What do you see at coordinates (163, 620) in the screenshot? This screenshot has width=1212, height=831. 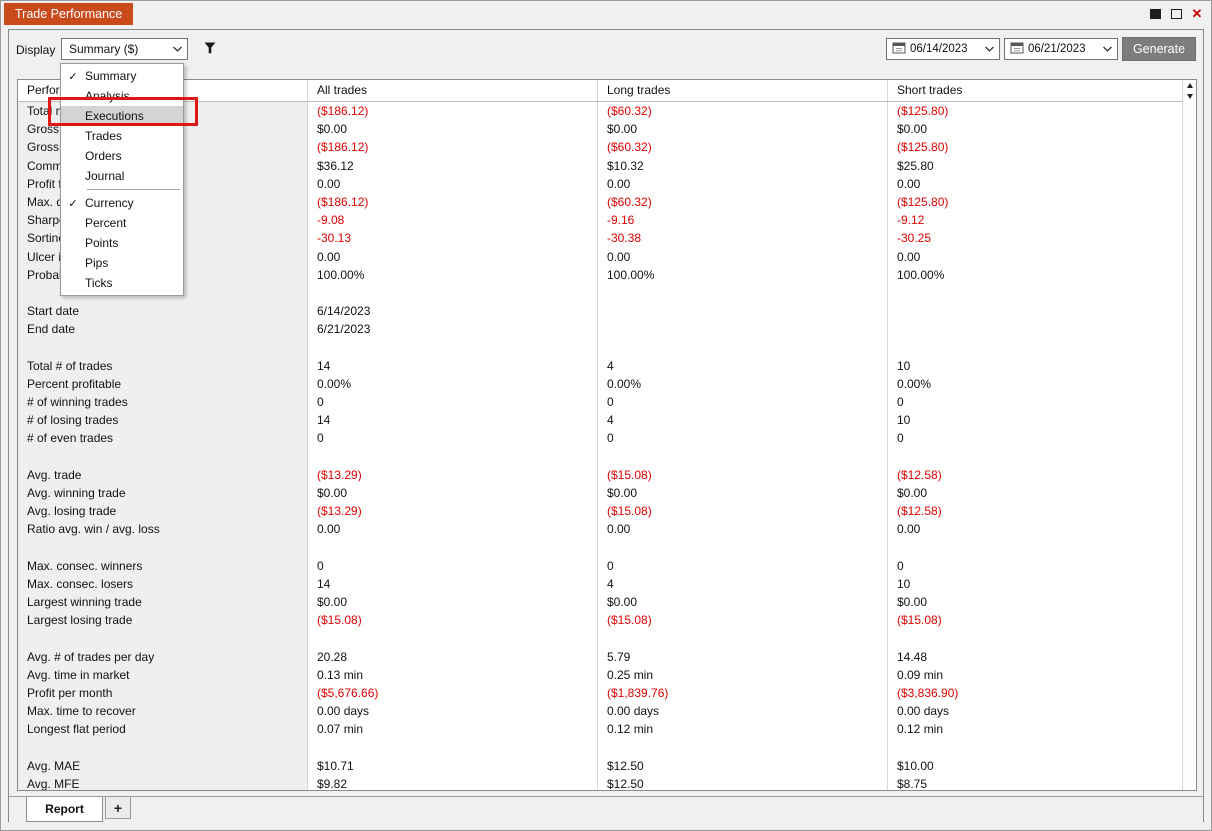 I see `row-label: Largest losing trade` at bounding box center [163, 620].